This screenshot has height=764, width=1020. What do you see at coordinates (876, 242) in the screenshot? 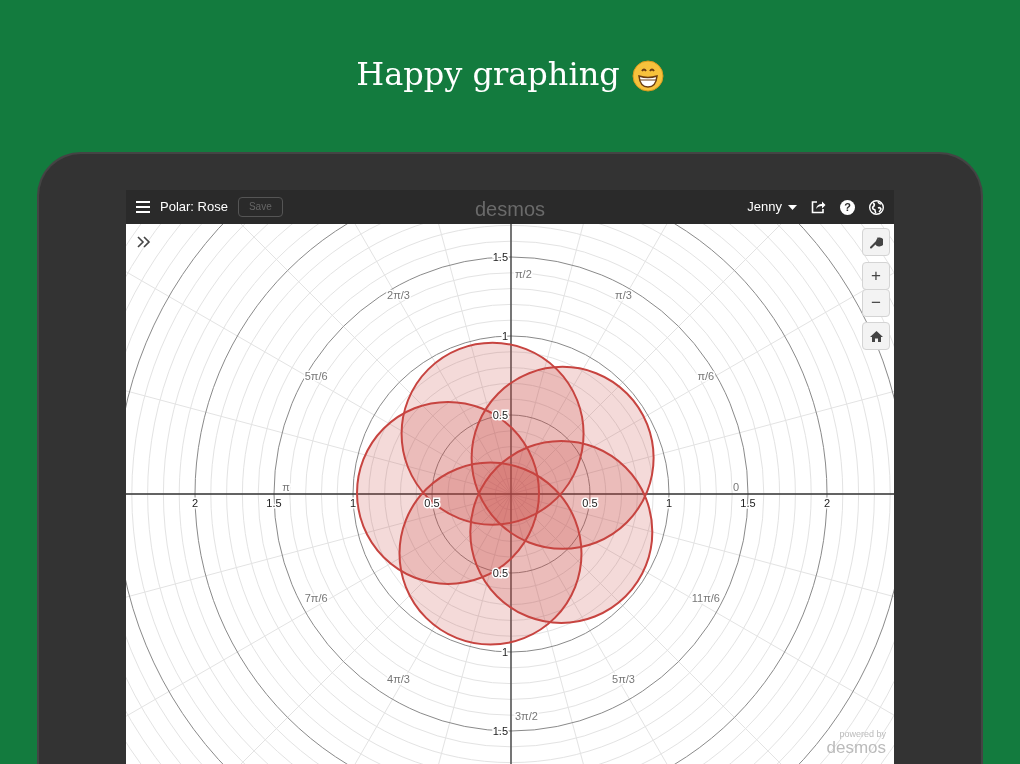
I see `settings-button` at bounding box center [876, 242].